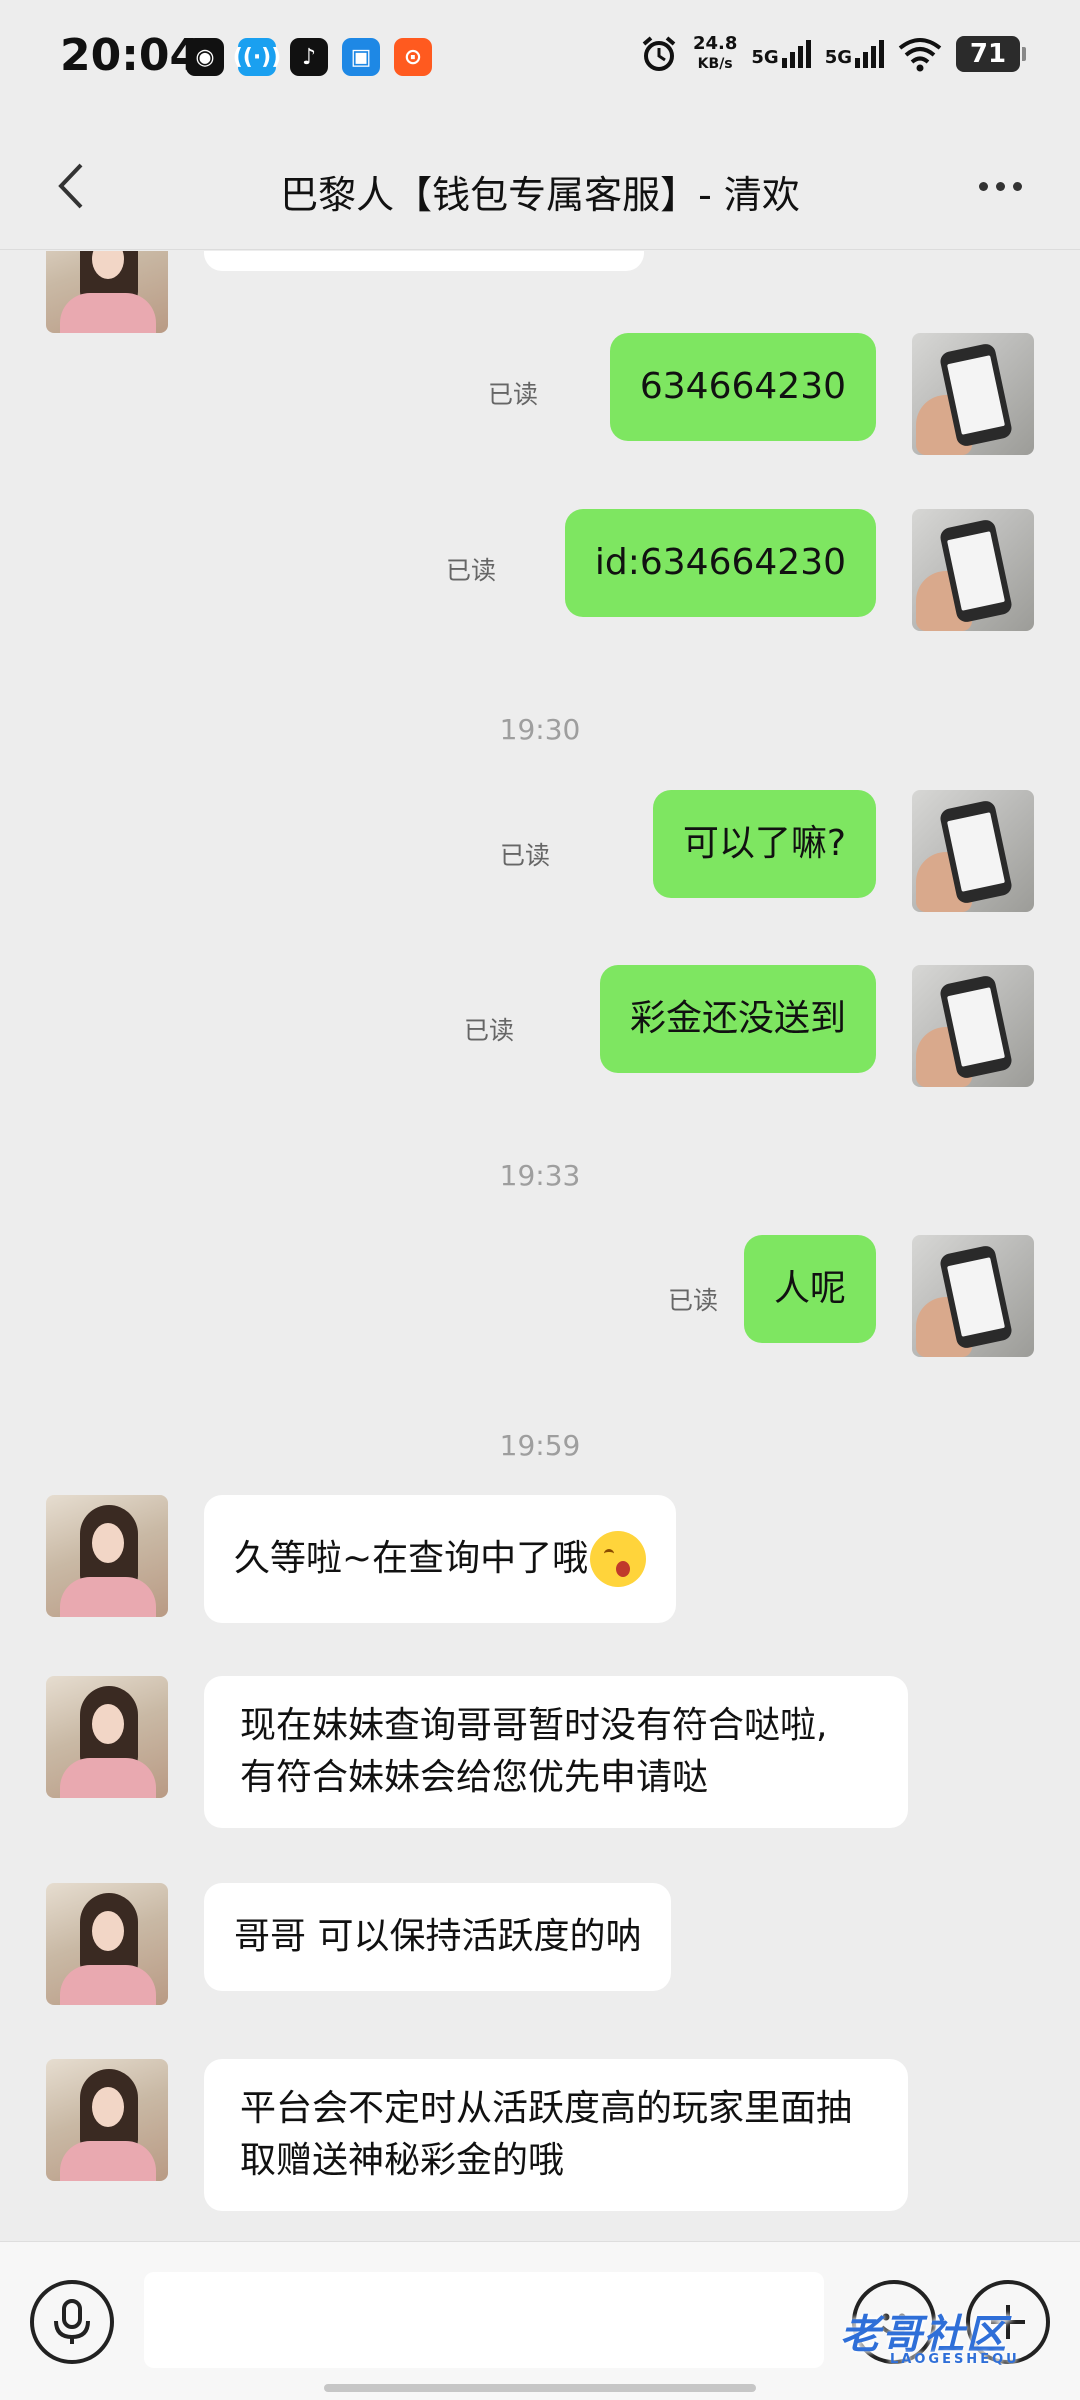 This screenshot has width=1080, height=2400. What do you see at coordinates (402, 2160) in the screenshot?
I see `message-line: 取赠送神秘彩金的哦` at bounding box center [402, 2160].